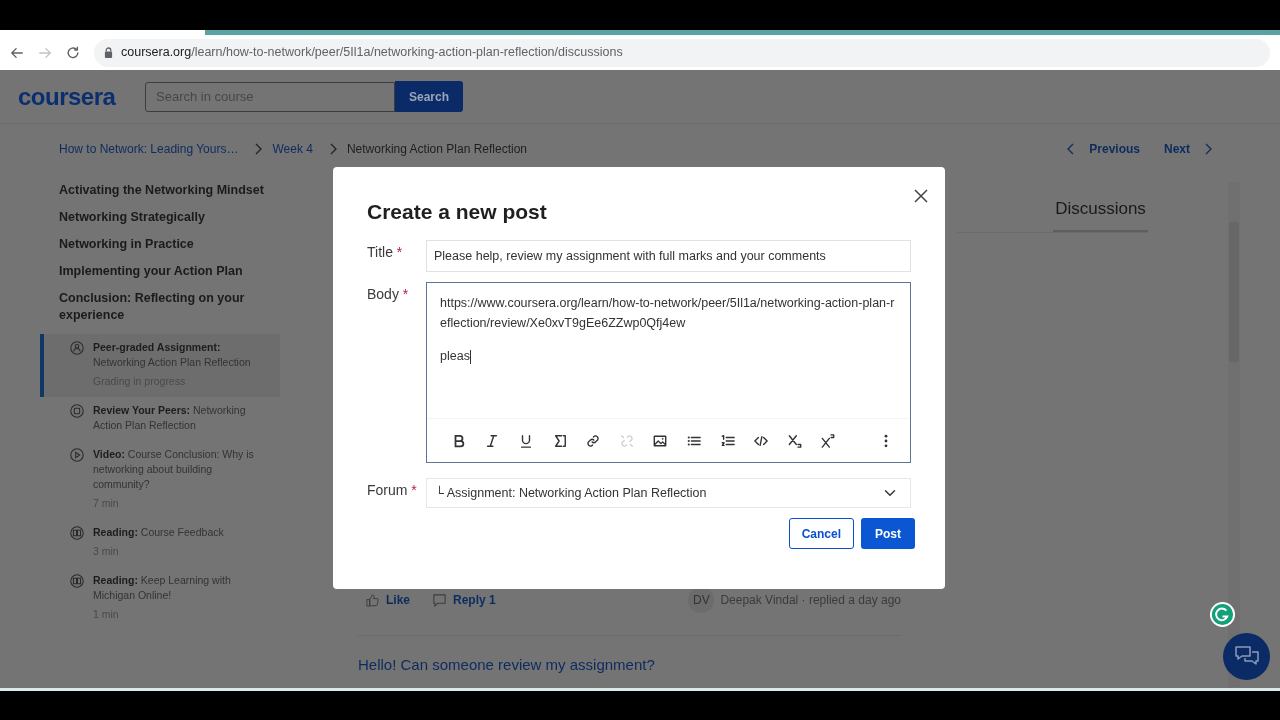  Describe the element at coordinates (668, 314) in the screenshot. I see `body-text: https://www.coursera.org/learn/how-to-network/peer/5Il1a/networking-action-plan-reflection/review/Xe0xvT9gEe6ZZwp0Qfj4ew` at that location.